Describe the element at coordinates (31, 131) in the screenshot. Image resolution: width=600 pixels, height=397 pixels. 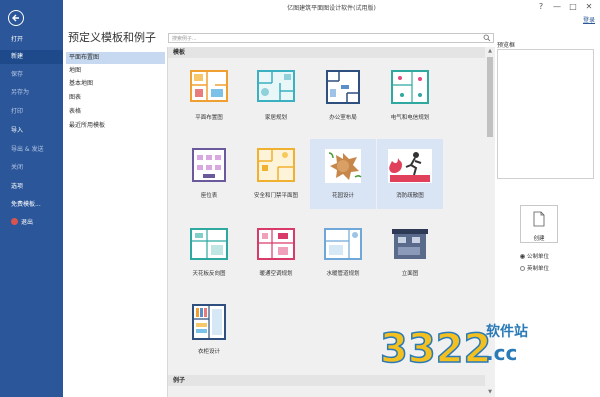
I see `sidebar-item-import: 导入` at that location.